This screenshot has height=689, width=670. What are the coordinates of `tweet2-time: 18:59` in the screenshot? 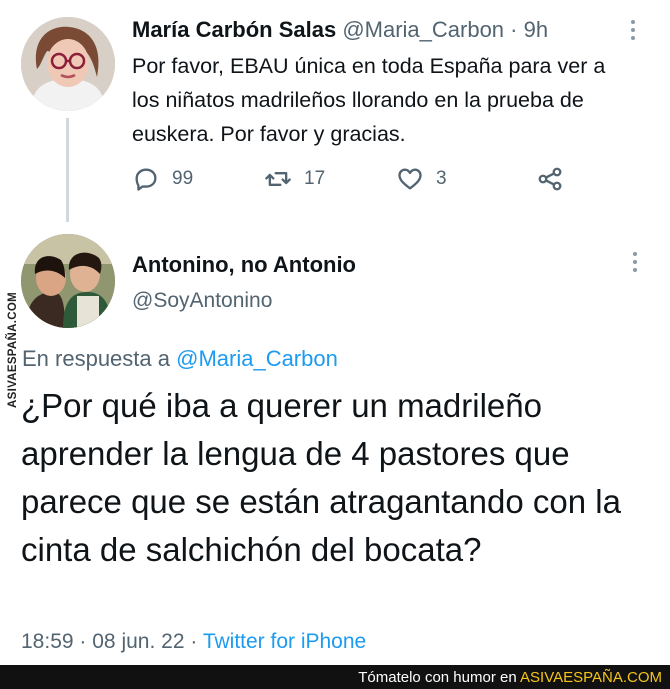 It's located at (47, 641).